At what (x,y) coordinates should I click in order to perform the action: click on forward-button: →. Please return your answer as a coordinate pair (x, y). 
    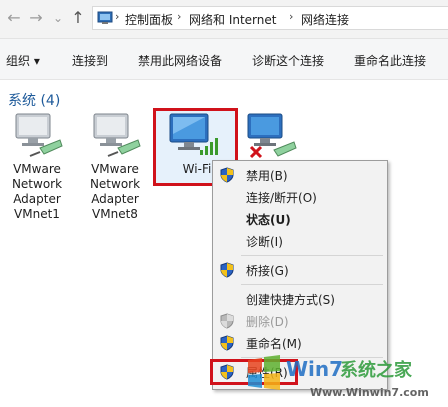
    Looking at the image, I should click on (36, 18).